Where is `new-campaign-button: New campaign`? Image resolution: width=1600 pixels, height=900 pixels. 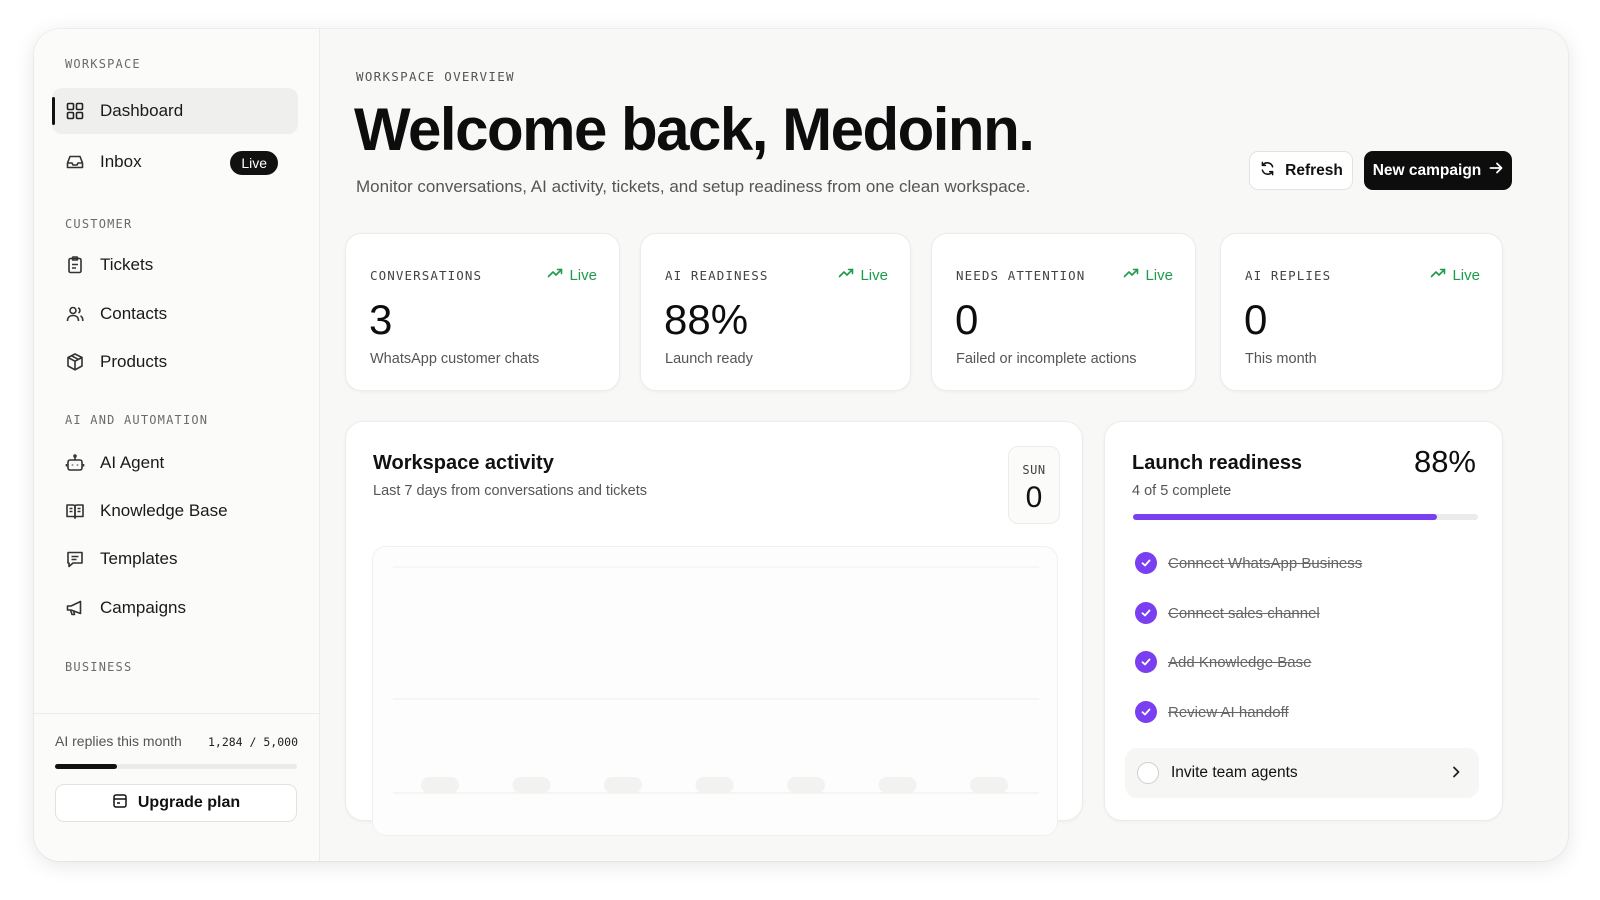
new-campaign-button: New campaign is located at coordinates (1438, 170).